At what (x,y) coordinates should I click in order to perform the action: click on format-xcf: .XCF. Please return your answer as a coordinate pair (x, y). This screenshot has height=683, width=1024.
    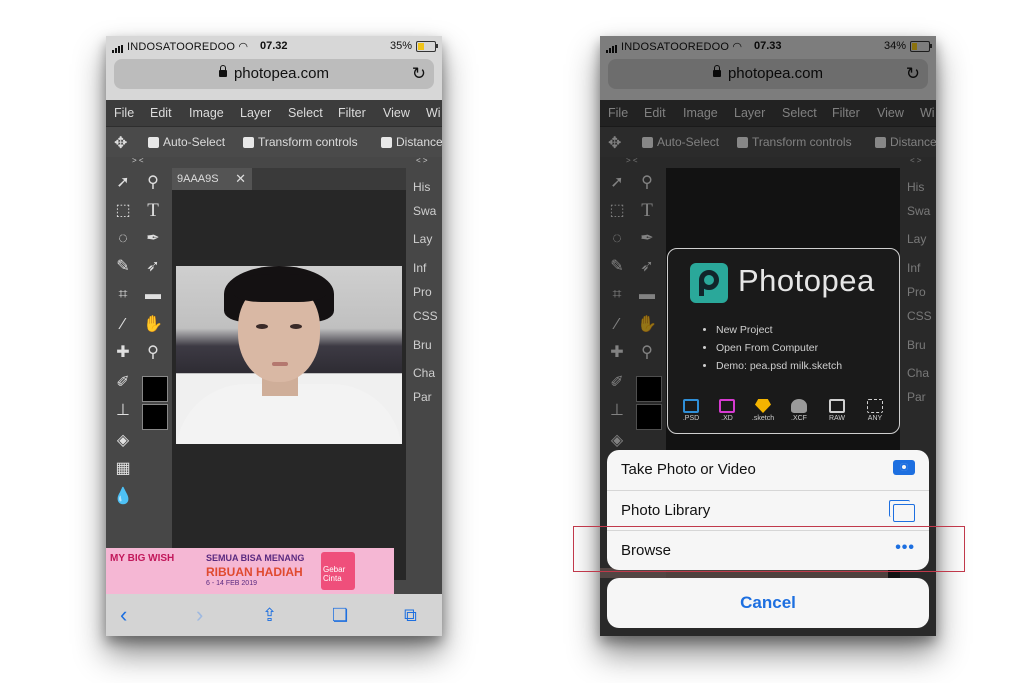
    Looking at the image, I should click on (799, 410).